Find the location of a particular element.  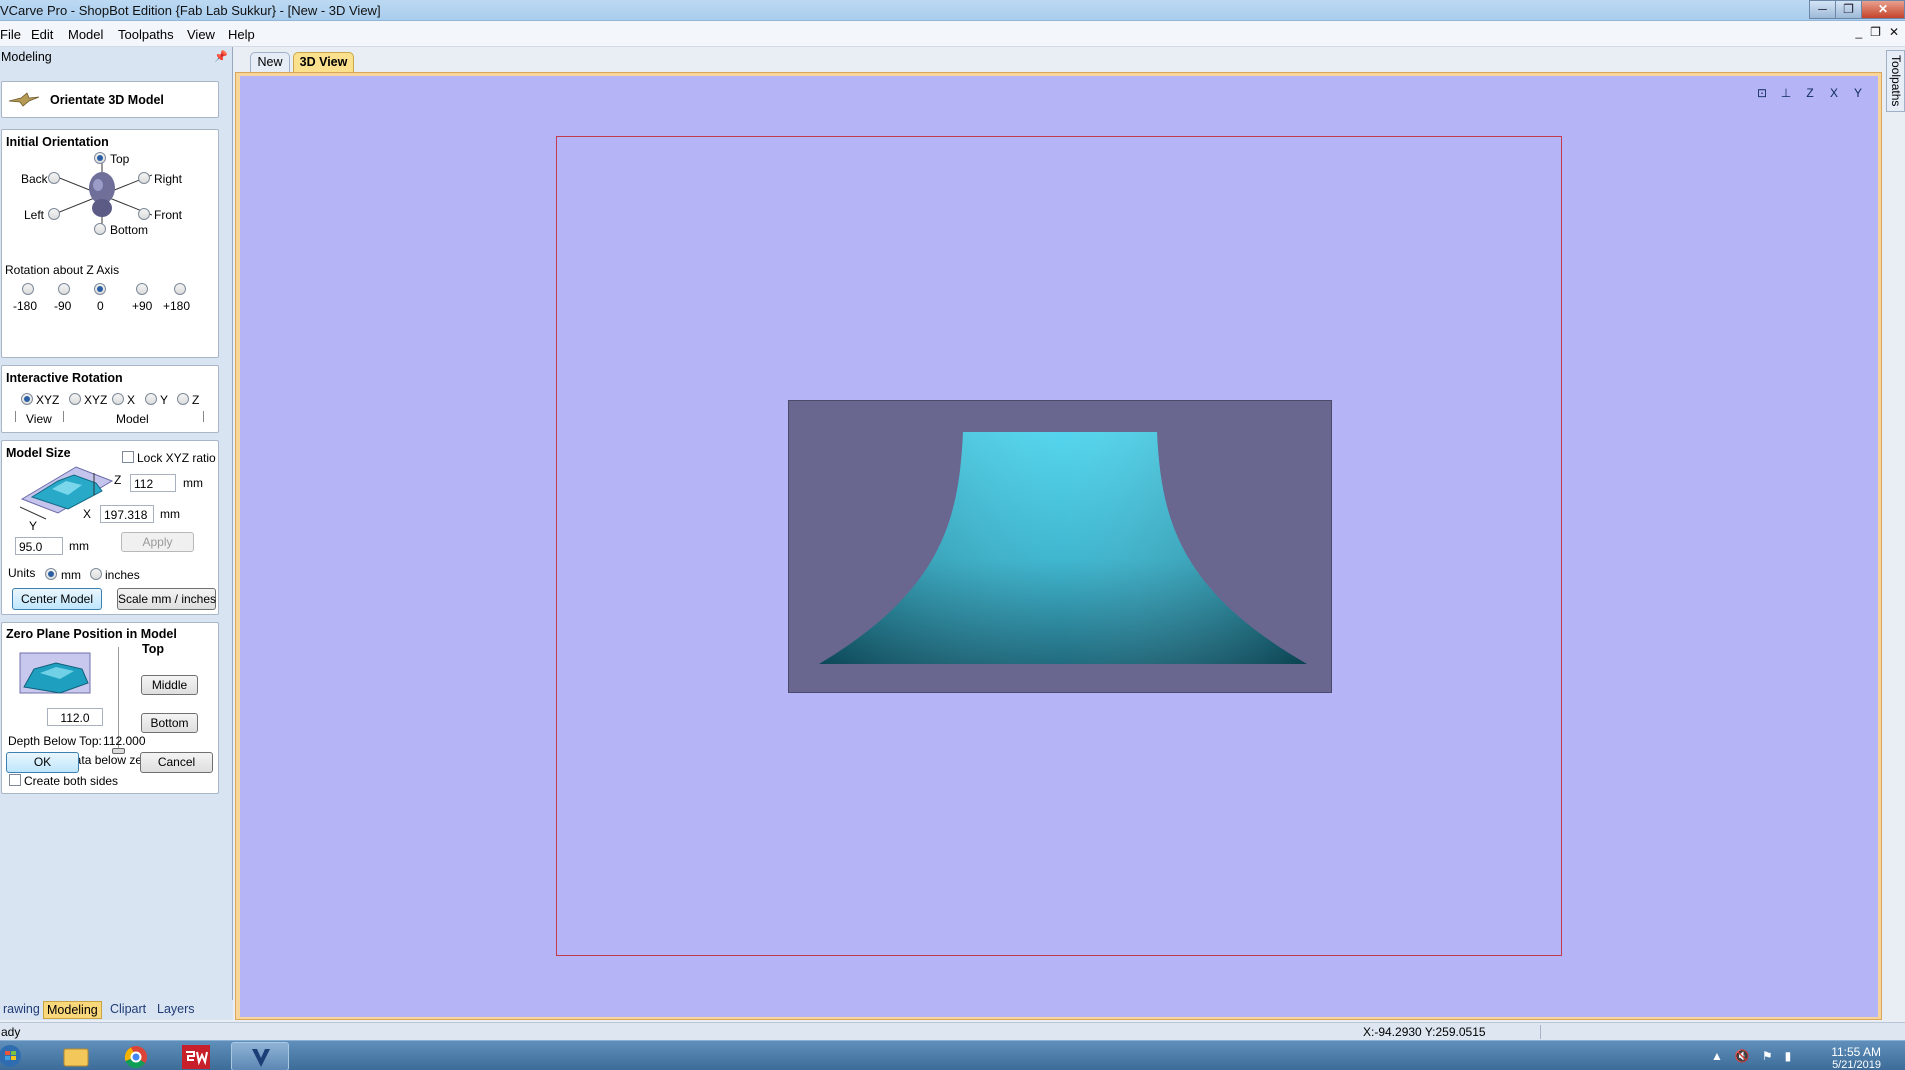

units-mm-label: mm is located at coordinates (71, 575).